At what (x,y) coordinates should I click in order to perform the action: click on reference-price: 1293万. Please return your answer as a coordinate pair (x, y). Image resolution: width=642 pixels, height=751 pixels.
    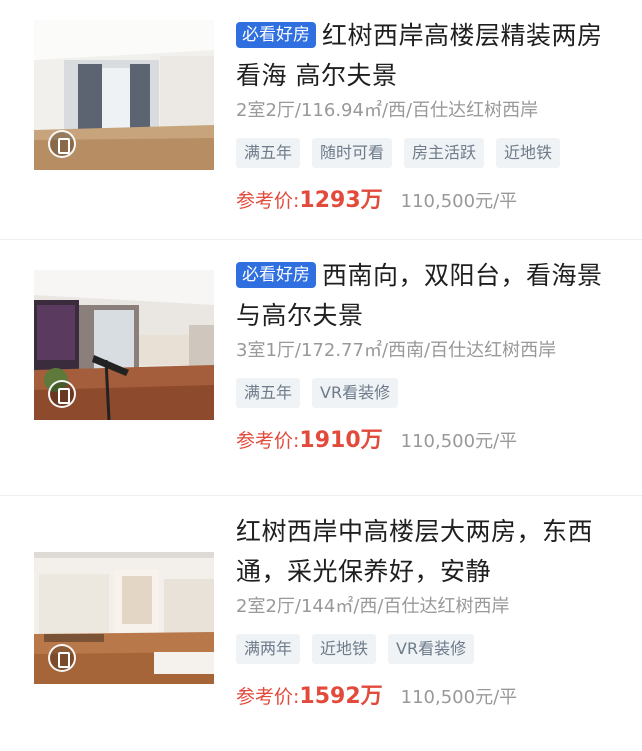
    Looking at the image, I should click on (341, 200).